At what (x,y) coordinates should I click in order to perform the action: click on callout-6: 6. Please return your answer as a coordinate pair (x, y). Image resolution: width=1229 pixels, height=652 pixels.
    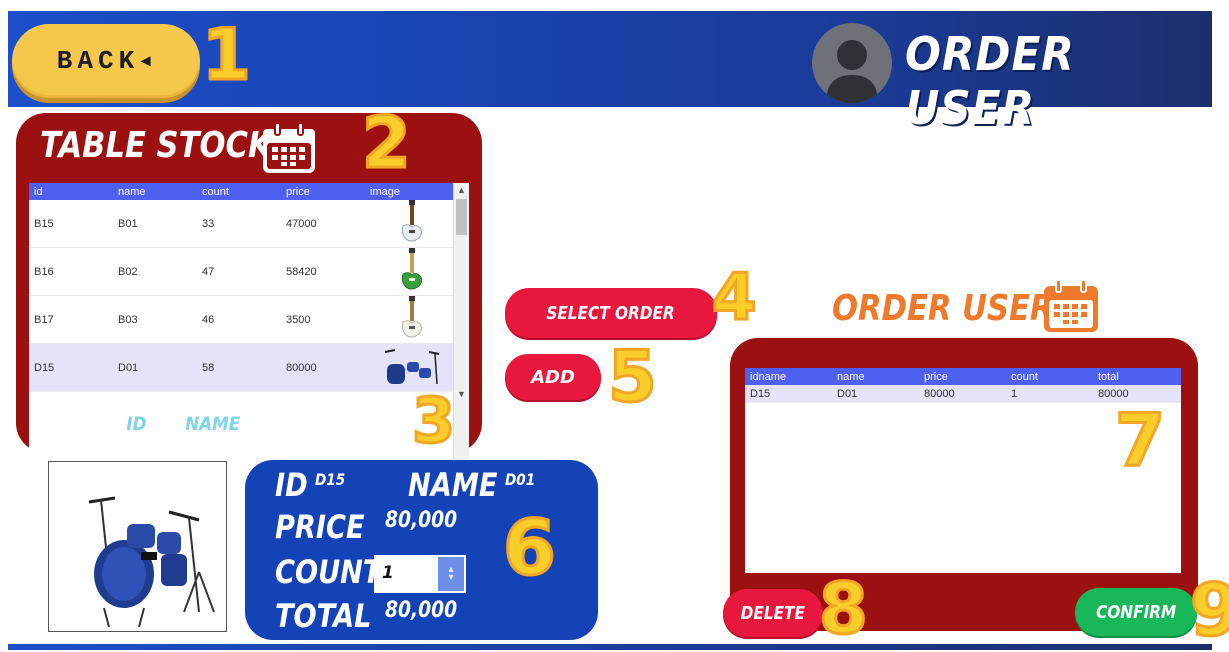
    Looking at the image, I should click on (530, 547).